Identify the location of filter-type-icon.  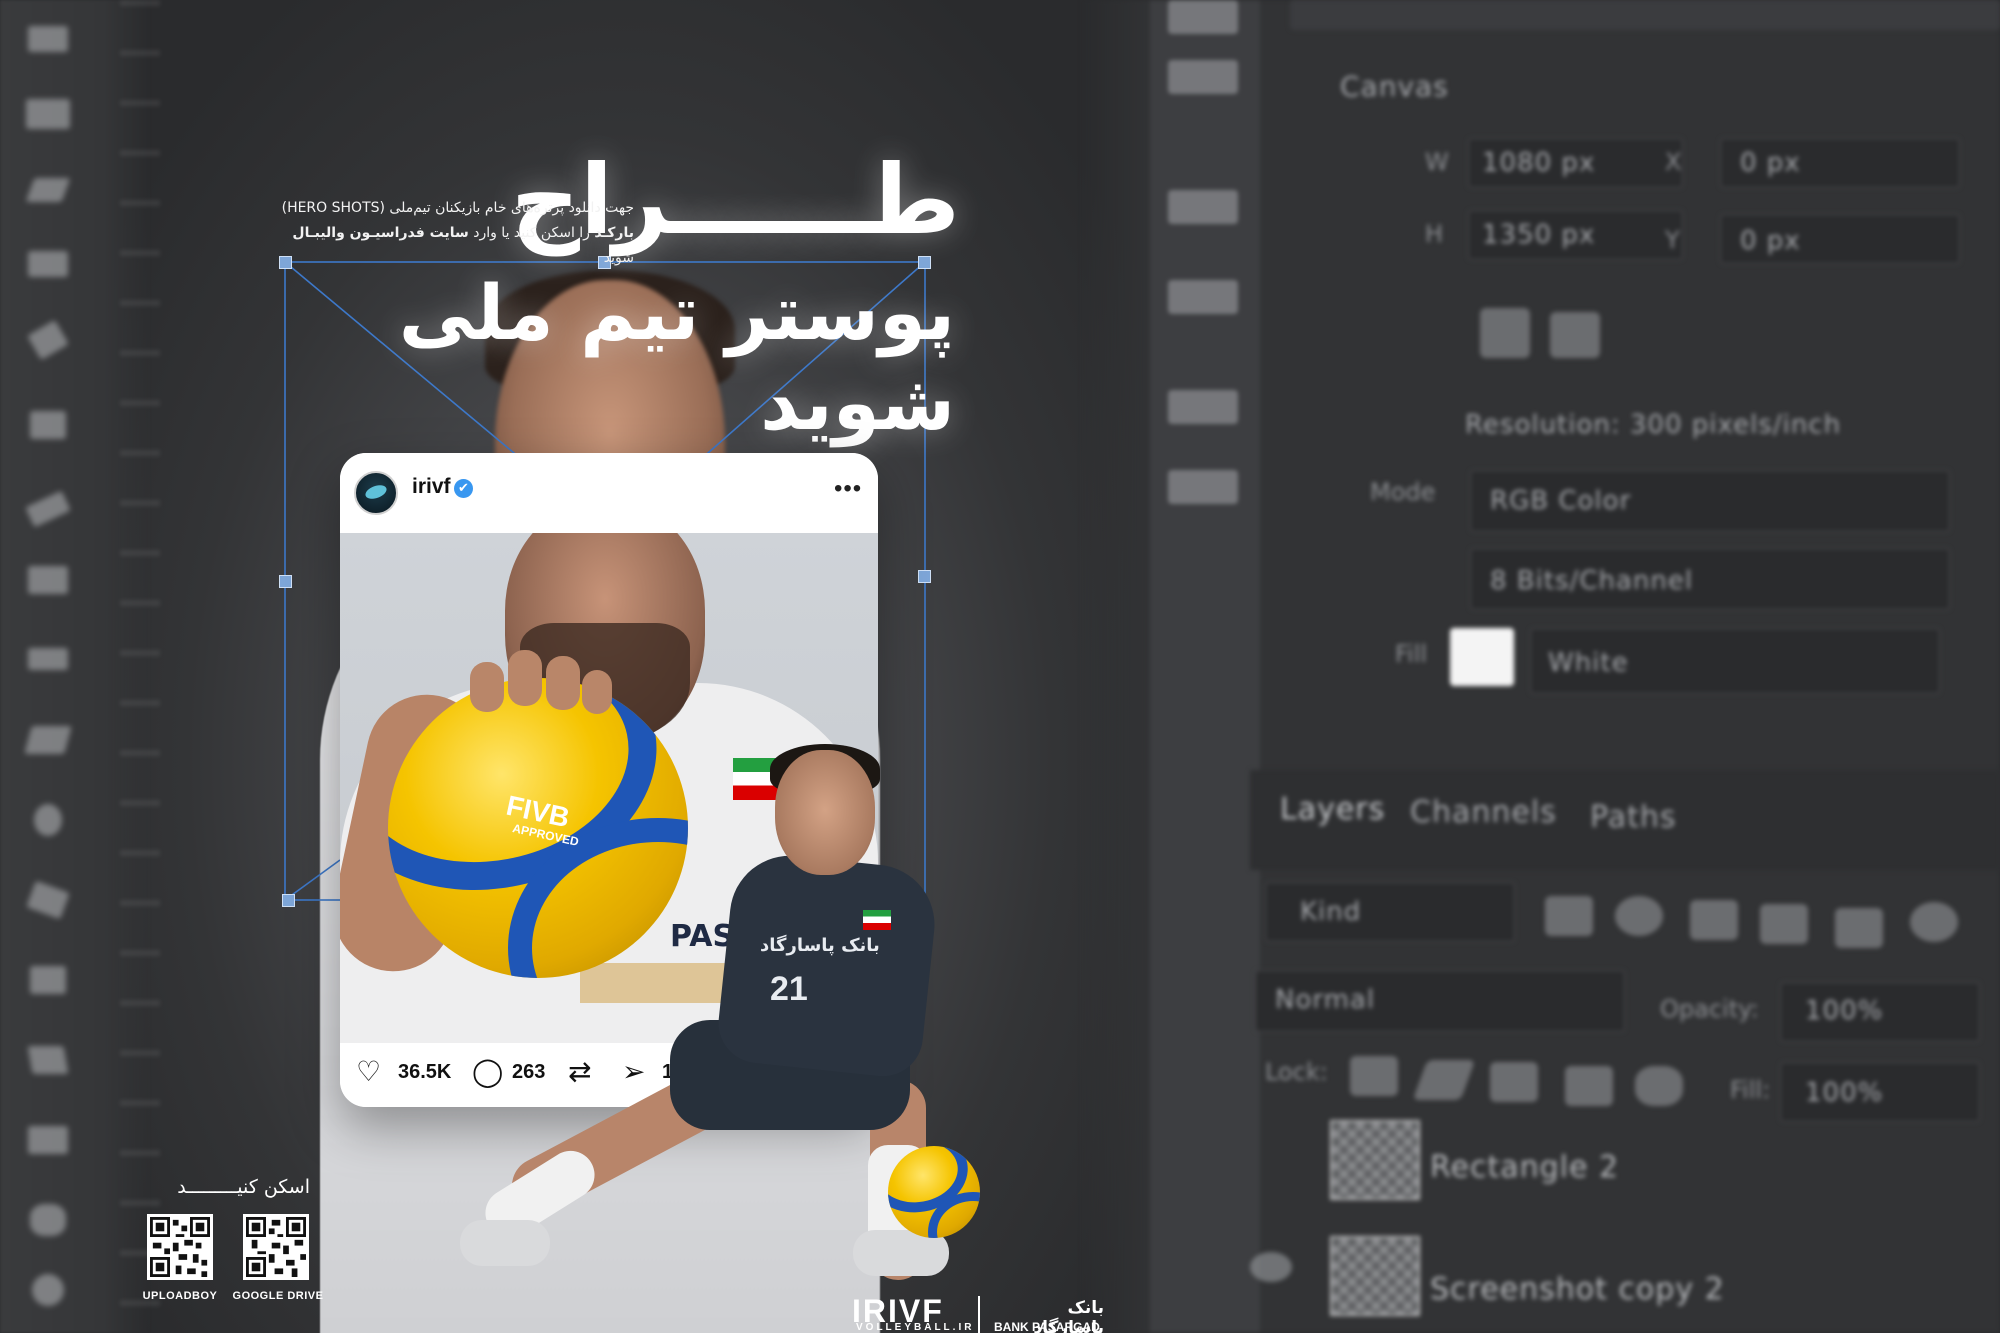
(1714, 920).